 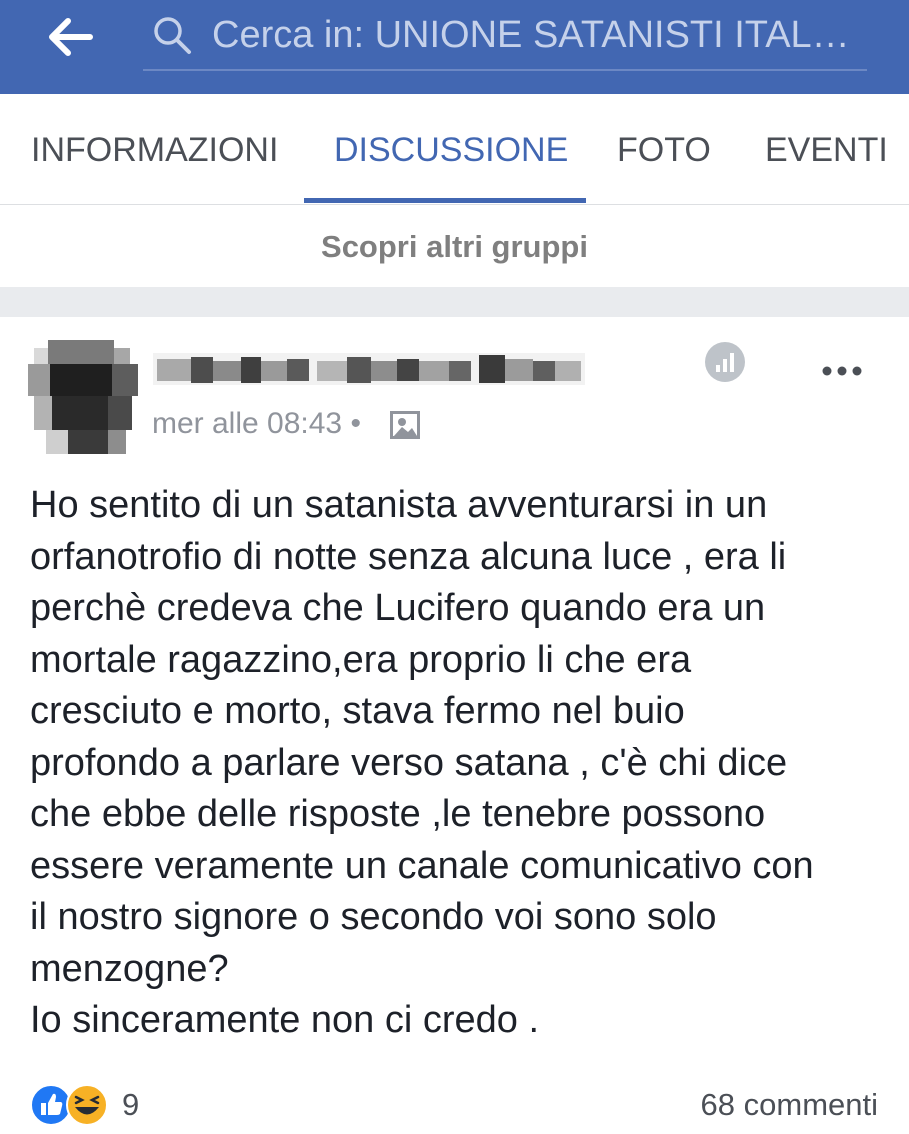 What do you see at coordinates (445, 200) in the screenshot?
I see `active-tab-indicator` at bounding box center [445, 200].